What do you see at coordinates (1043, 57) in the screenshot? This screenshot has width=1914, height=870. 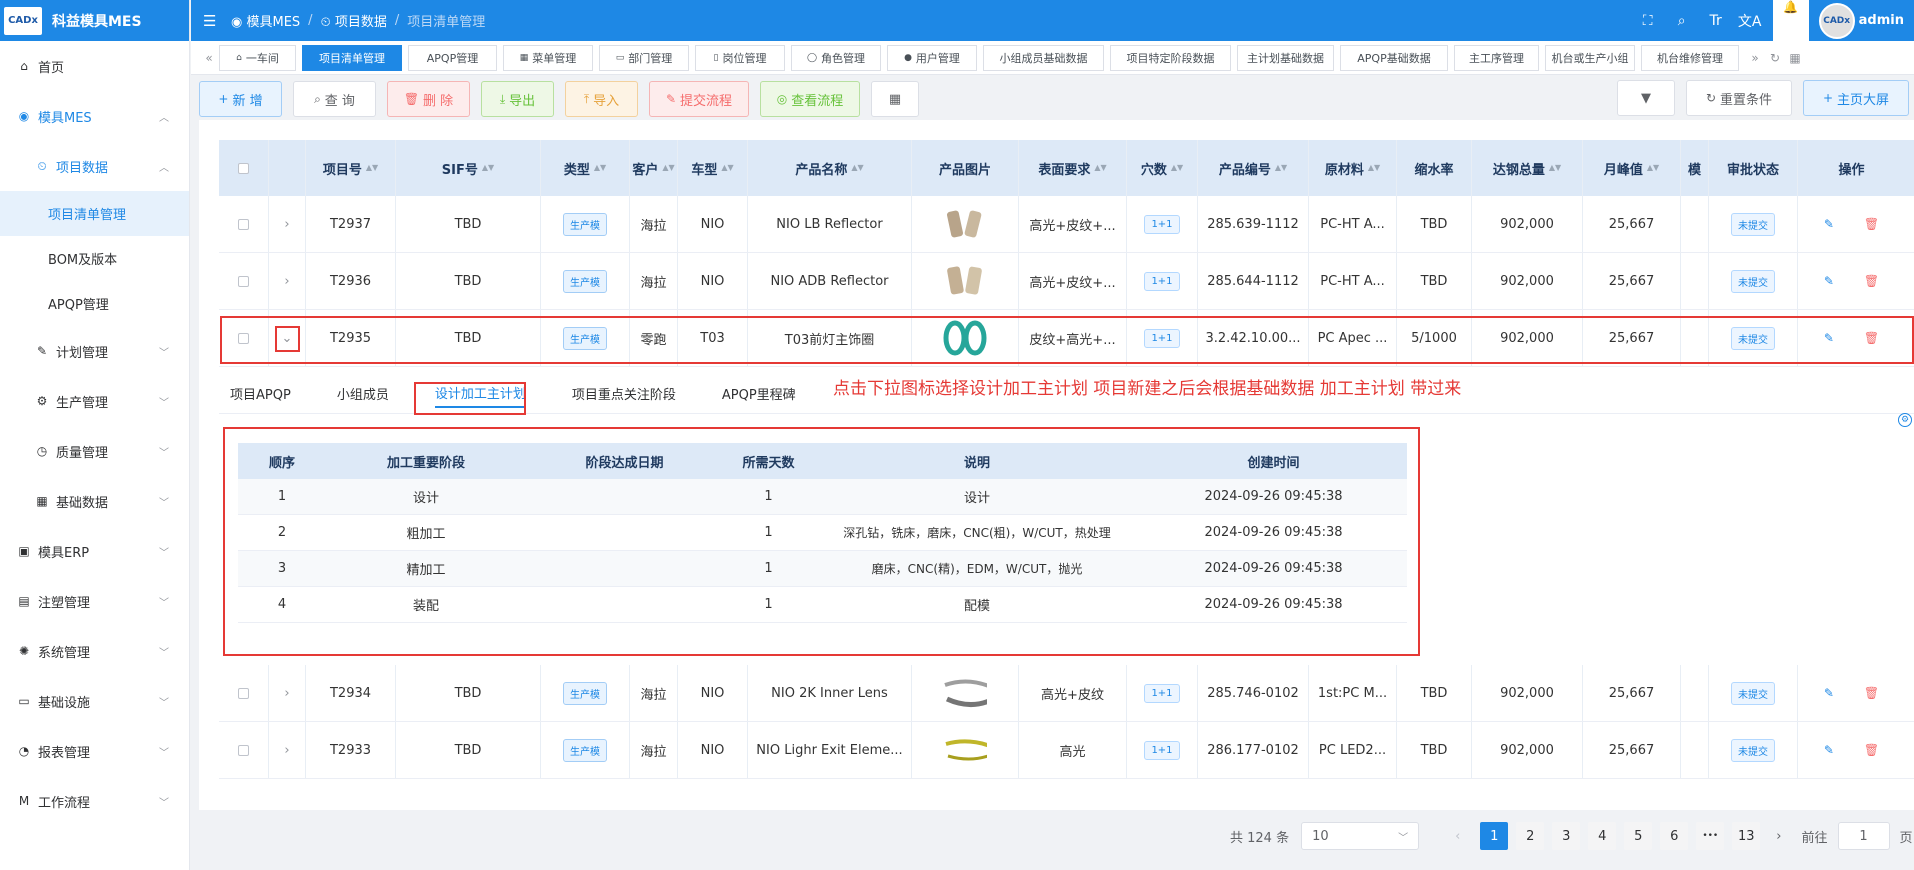 I see `tab-group-members: 小组成员基础数据` at bounding box center [1043, 57].